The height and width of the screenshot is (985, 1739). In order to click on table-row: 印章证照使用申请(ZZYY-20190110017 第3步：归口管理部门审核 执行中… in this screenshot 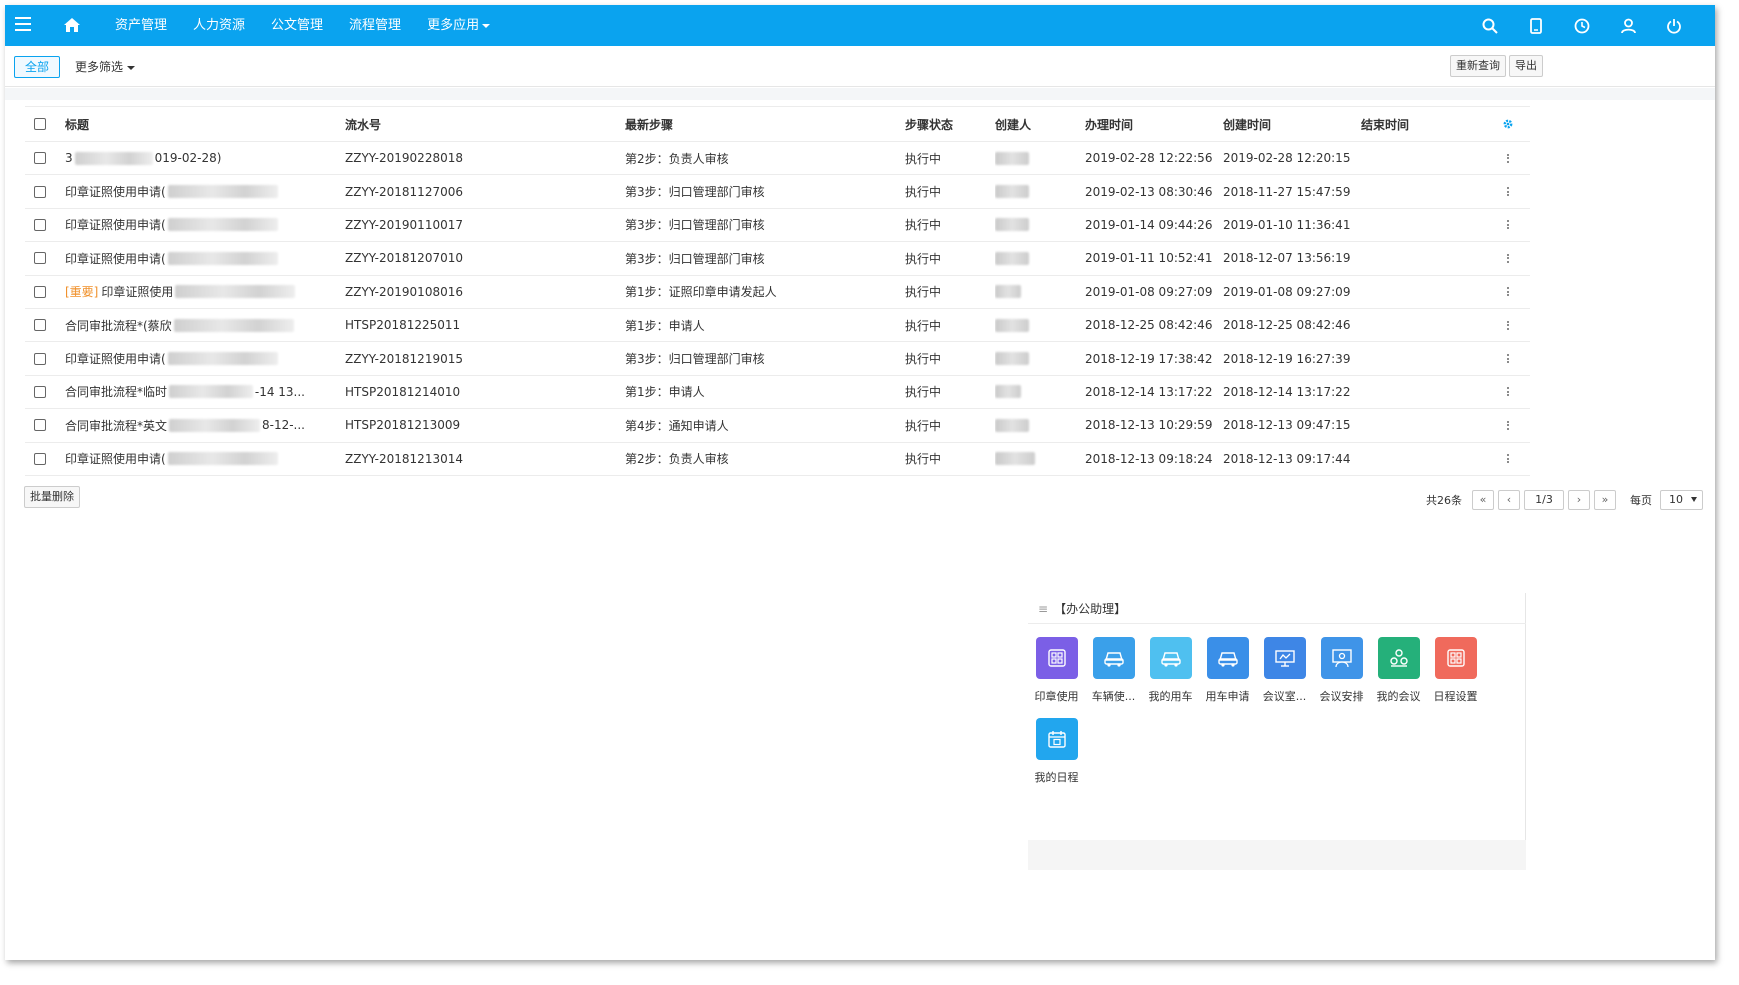, I will do `click(777, 226)`.